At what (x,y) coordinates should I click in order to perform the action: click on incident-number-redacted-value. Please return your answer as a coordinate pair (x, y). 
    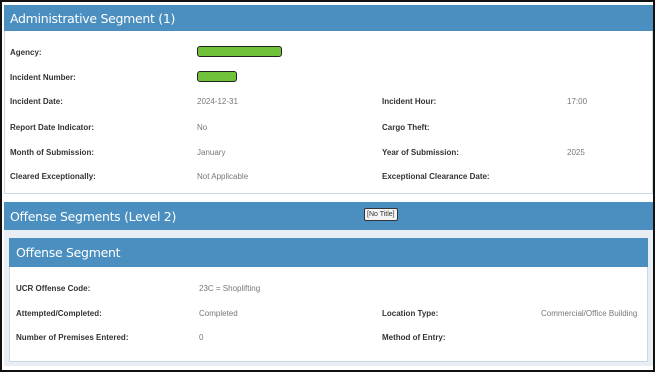
    Looking at the image, I should click on (217, 76).